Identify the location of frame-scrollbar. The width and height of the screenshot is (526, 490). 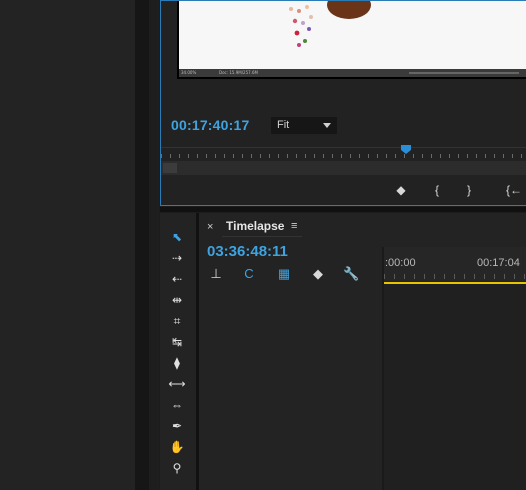
(464, 73).